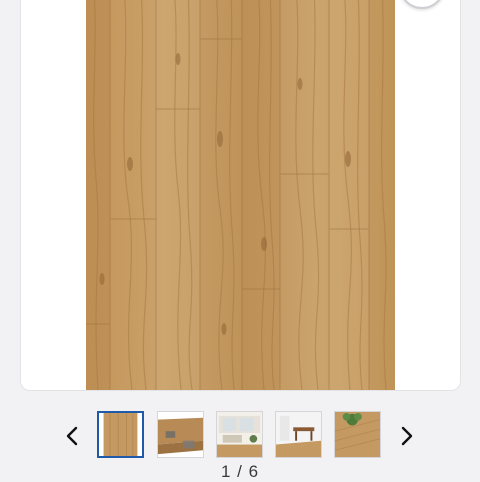  I want to click on chevron-right-icon, so click(407, 436).